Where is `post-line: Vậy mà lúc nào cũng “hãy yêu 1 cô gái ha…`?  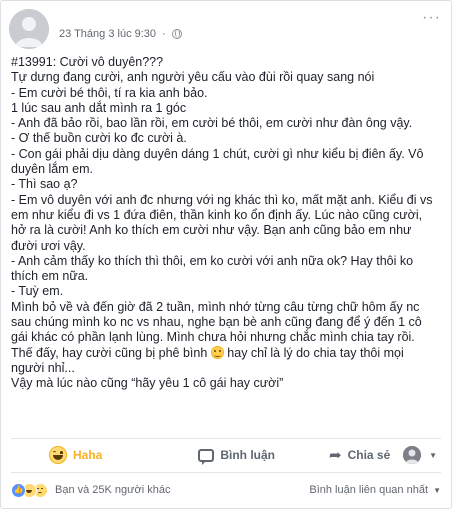
post-line: Vậy mà lúc nào cũng “hãy yêu 1 cô gái ha… is located at coordinates (147, 383).